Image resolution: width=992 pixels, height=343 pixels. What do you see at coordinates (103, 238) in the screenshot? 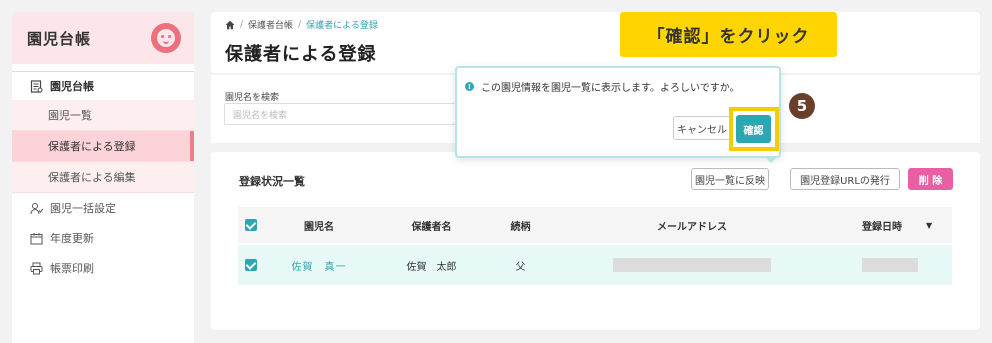
I see `sidebar-item-year-update: 年度更新` at bounding box center [103, 238].